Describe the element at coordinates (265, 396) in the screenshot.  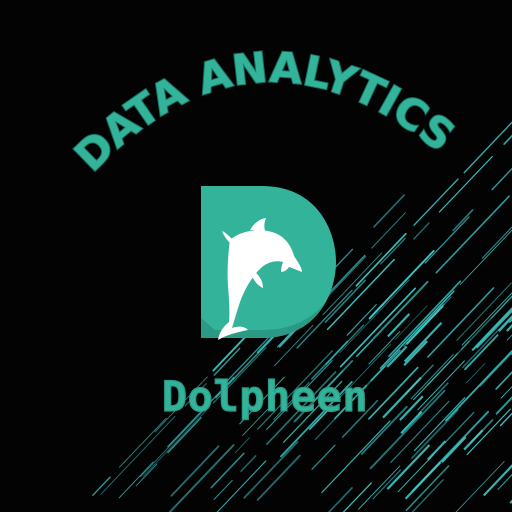
I see `brand-name: Dolpheen` at that location.